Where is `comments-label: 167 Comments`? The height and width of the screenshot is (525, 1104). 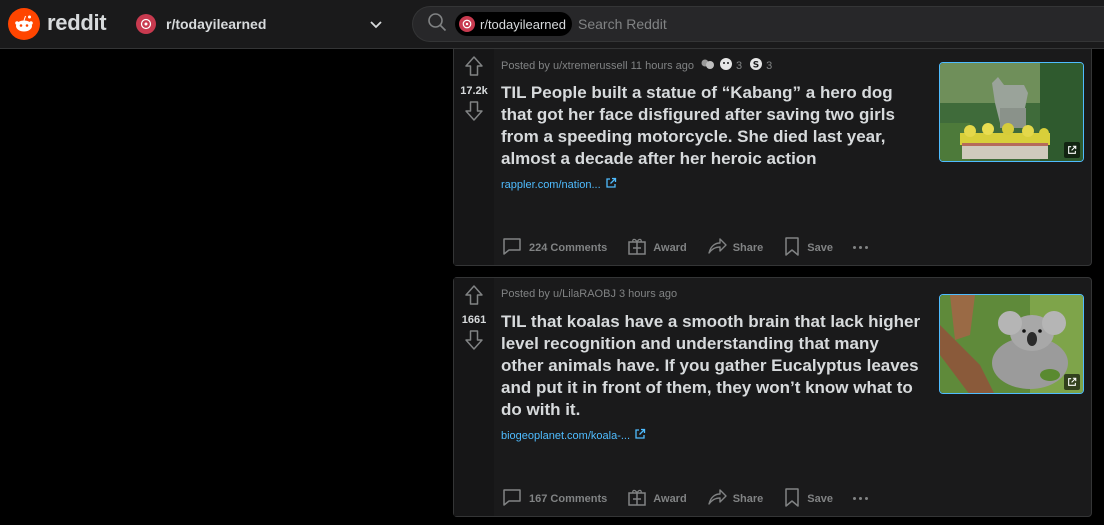
comments-label: 167 Comments is located at coordinates (568, 498).